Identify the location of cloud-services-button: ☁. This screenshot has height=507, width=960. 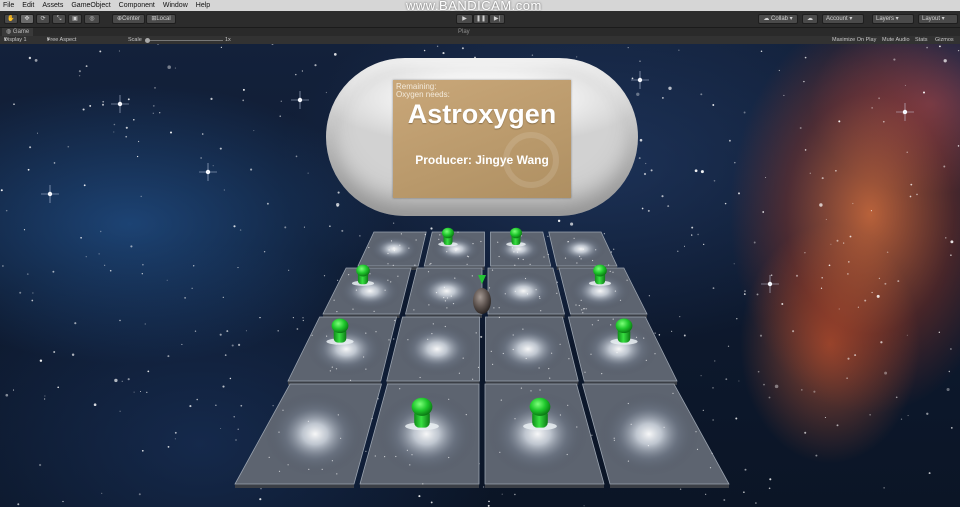
(810, 19).